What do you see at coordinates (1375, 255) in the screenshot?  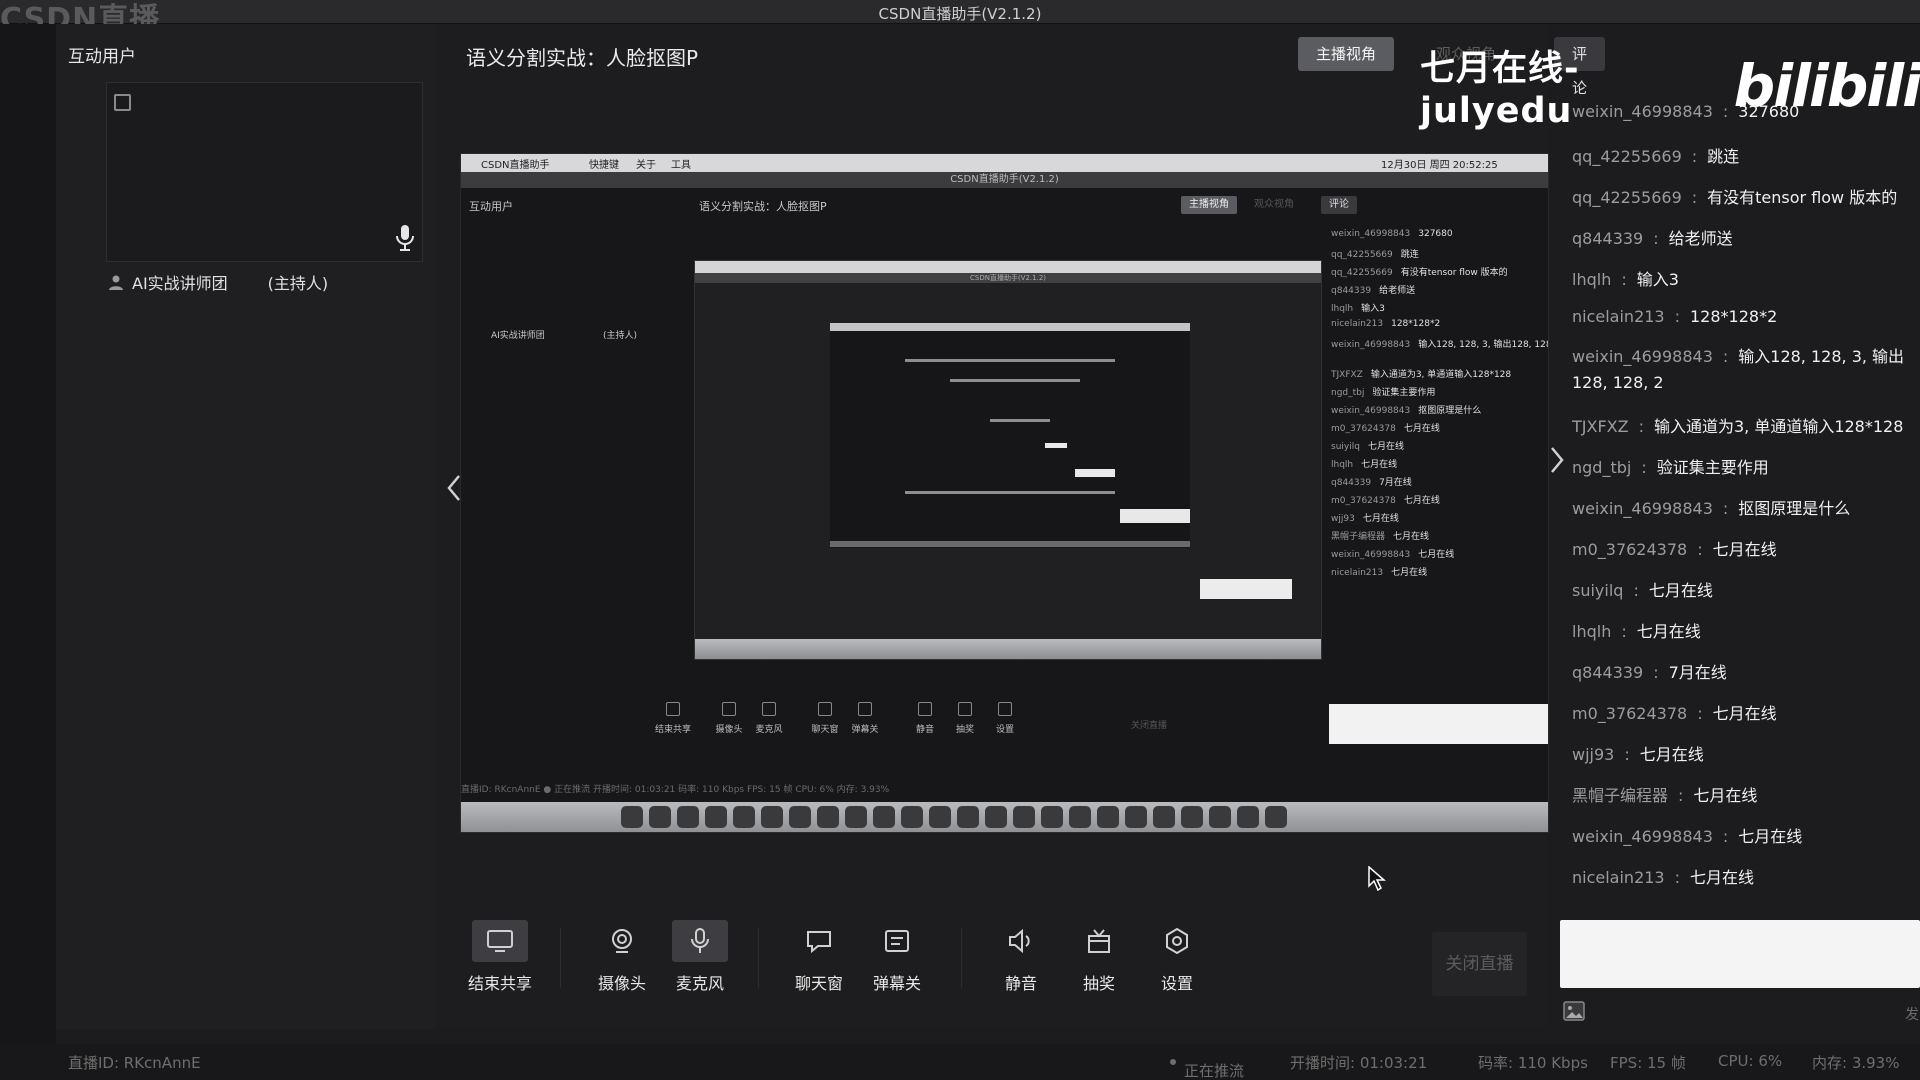 I see `shared-chat-line: qq_42255669 跳连` at bounding box center [1375, 255].